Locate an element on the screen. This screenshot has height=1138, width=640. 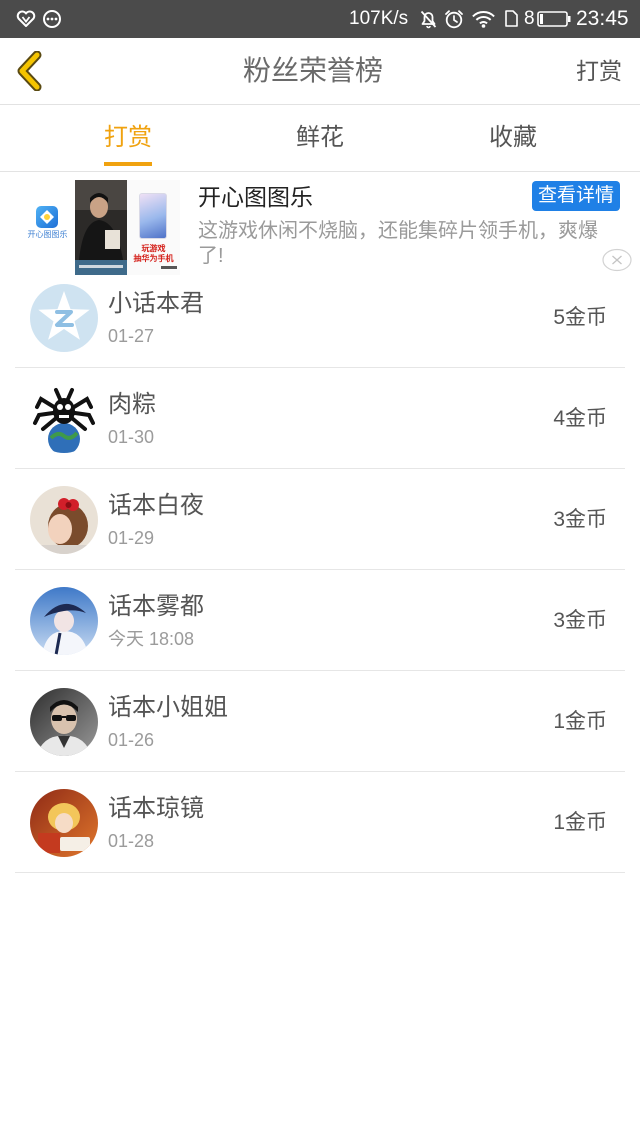
game-logo-icon is located at coordinates (47, 217).